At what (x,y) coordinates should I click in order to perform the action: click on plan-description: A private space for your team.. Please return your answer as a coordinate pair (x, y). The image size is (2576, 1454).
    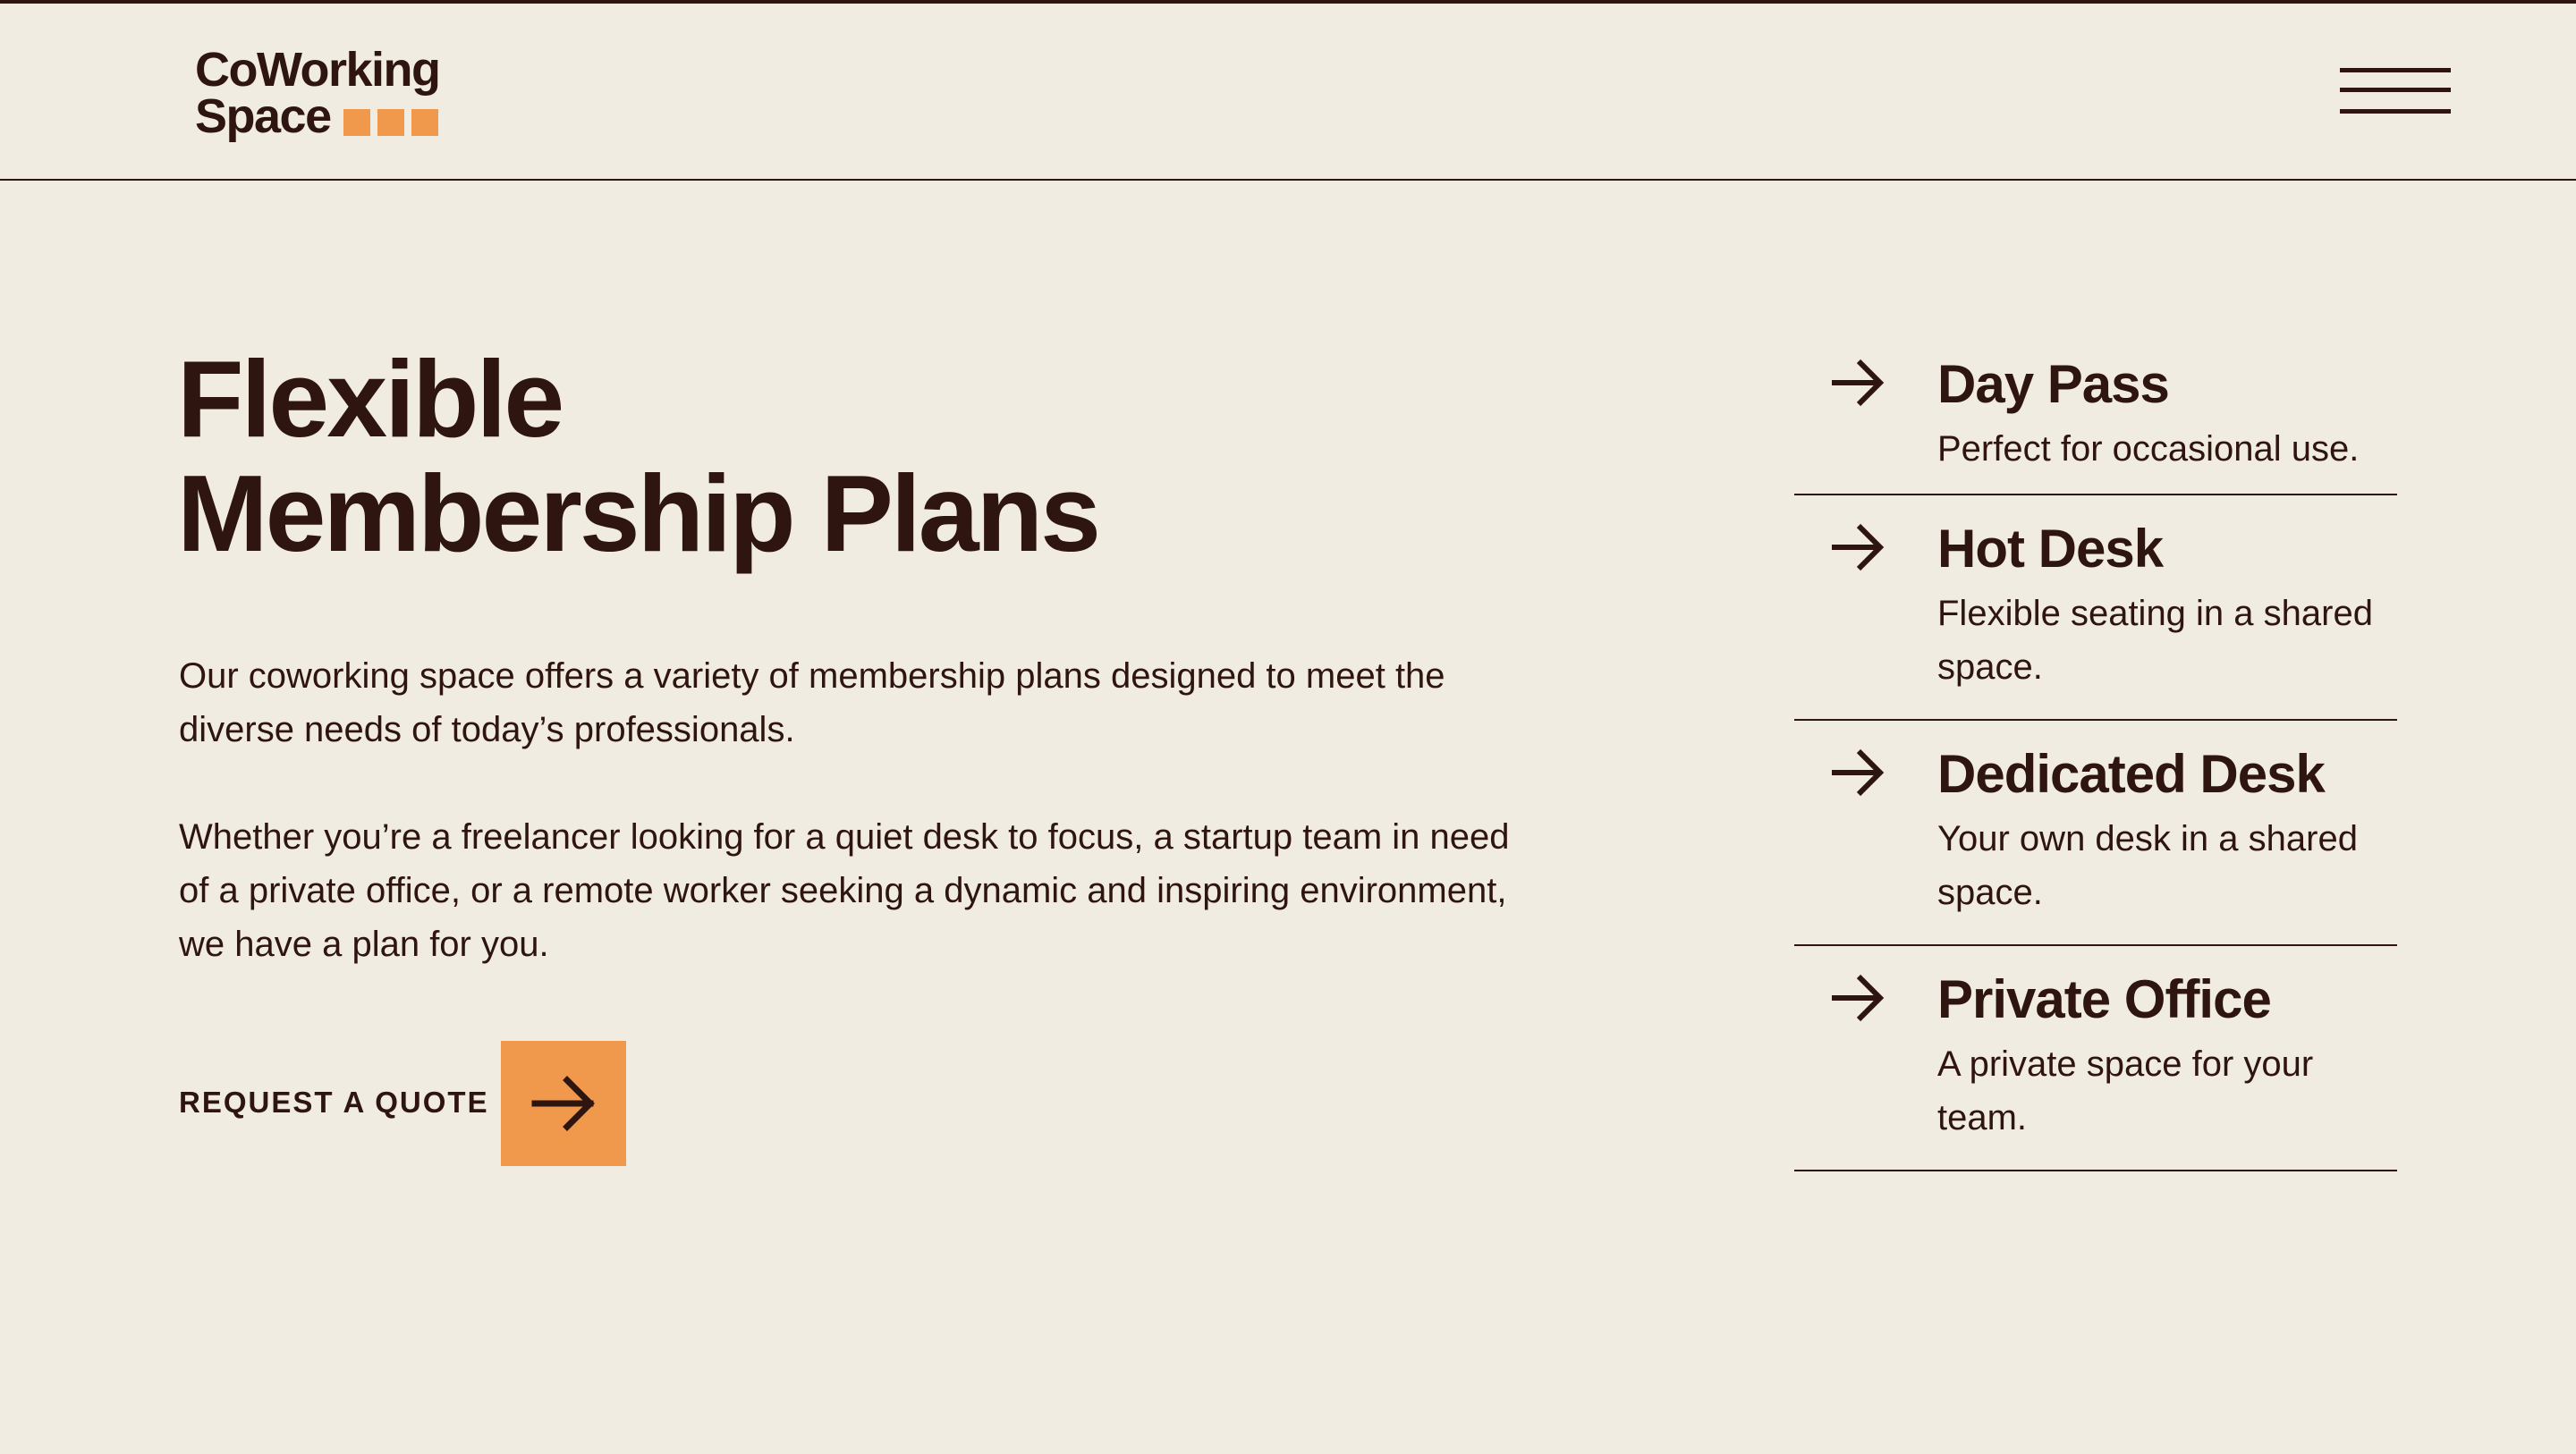
    Looking at the image, I should click on (2125, 1090).